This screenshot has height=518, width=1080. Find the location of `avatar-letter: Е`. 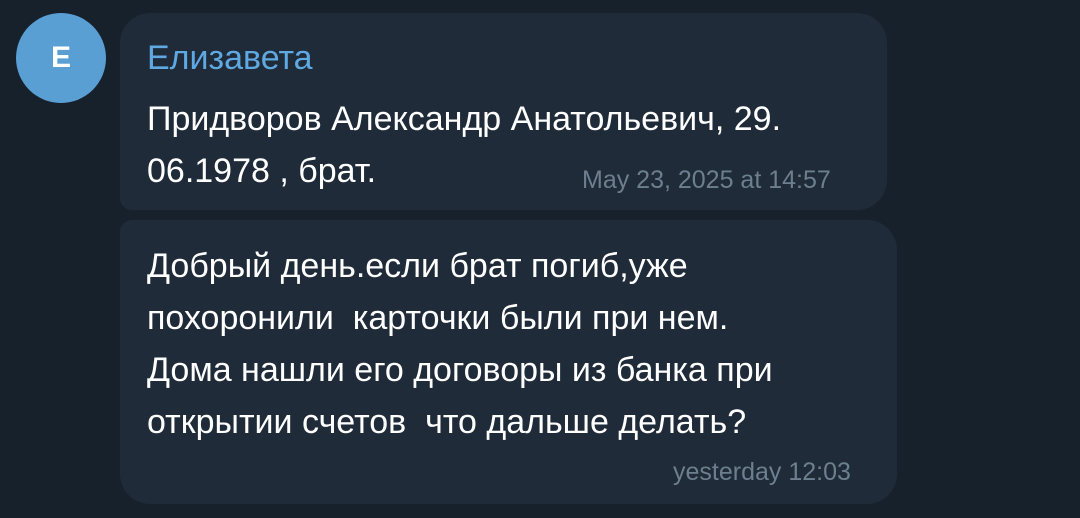

avatar-letter: Е is located at coordinates (60, 57).